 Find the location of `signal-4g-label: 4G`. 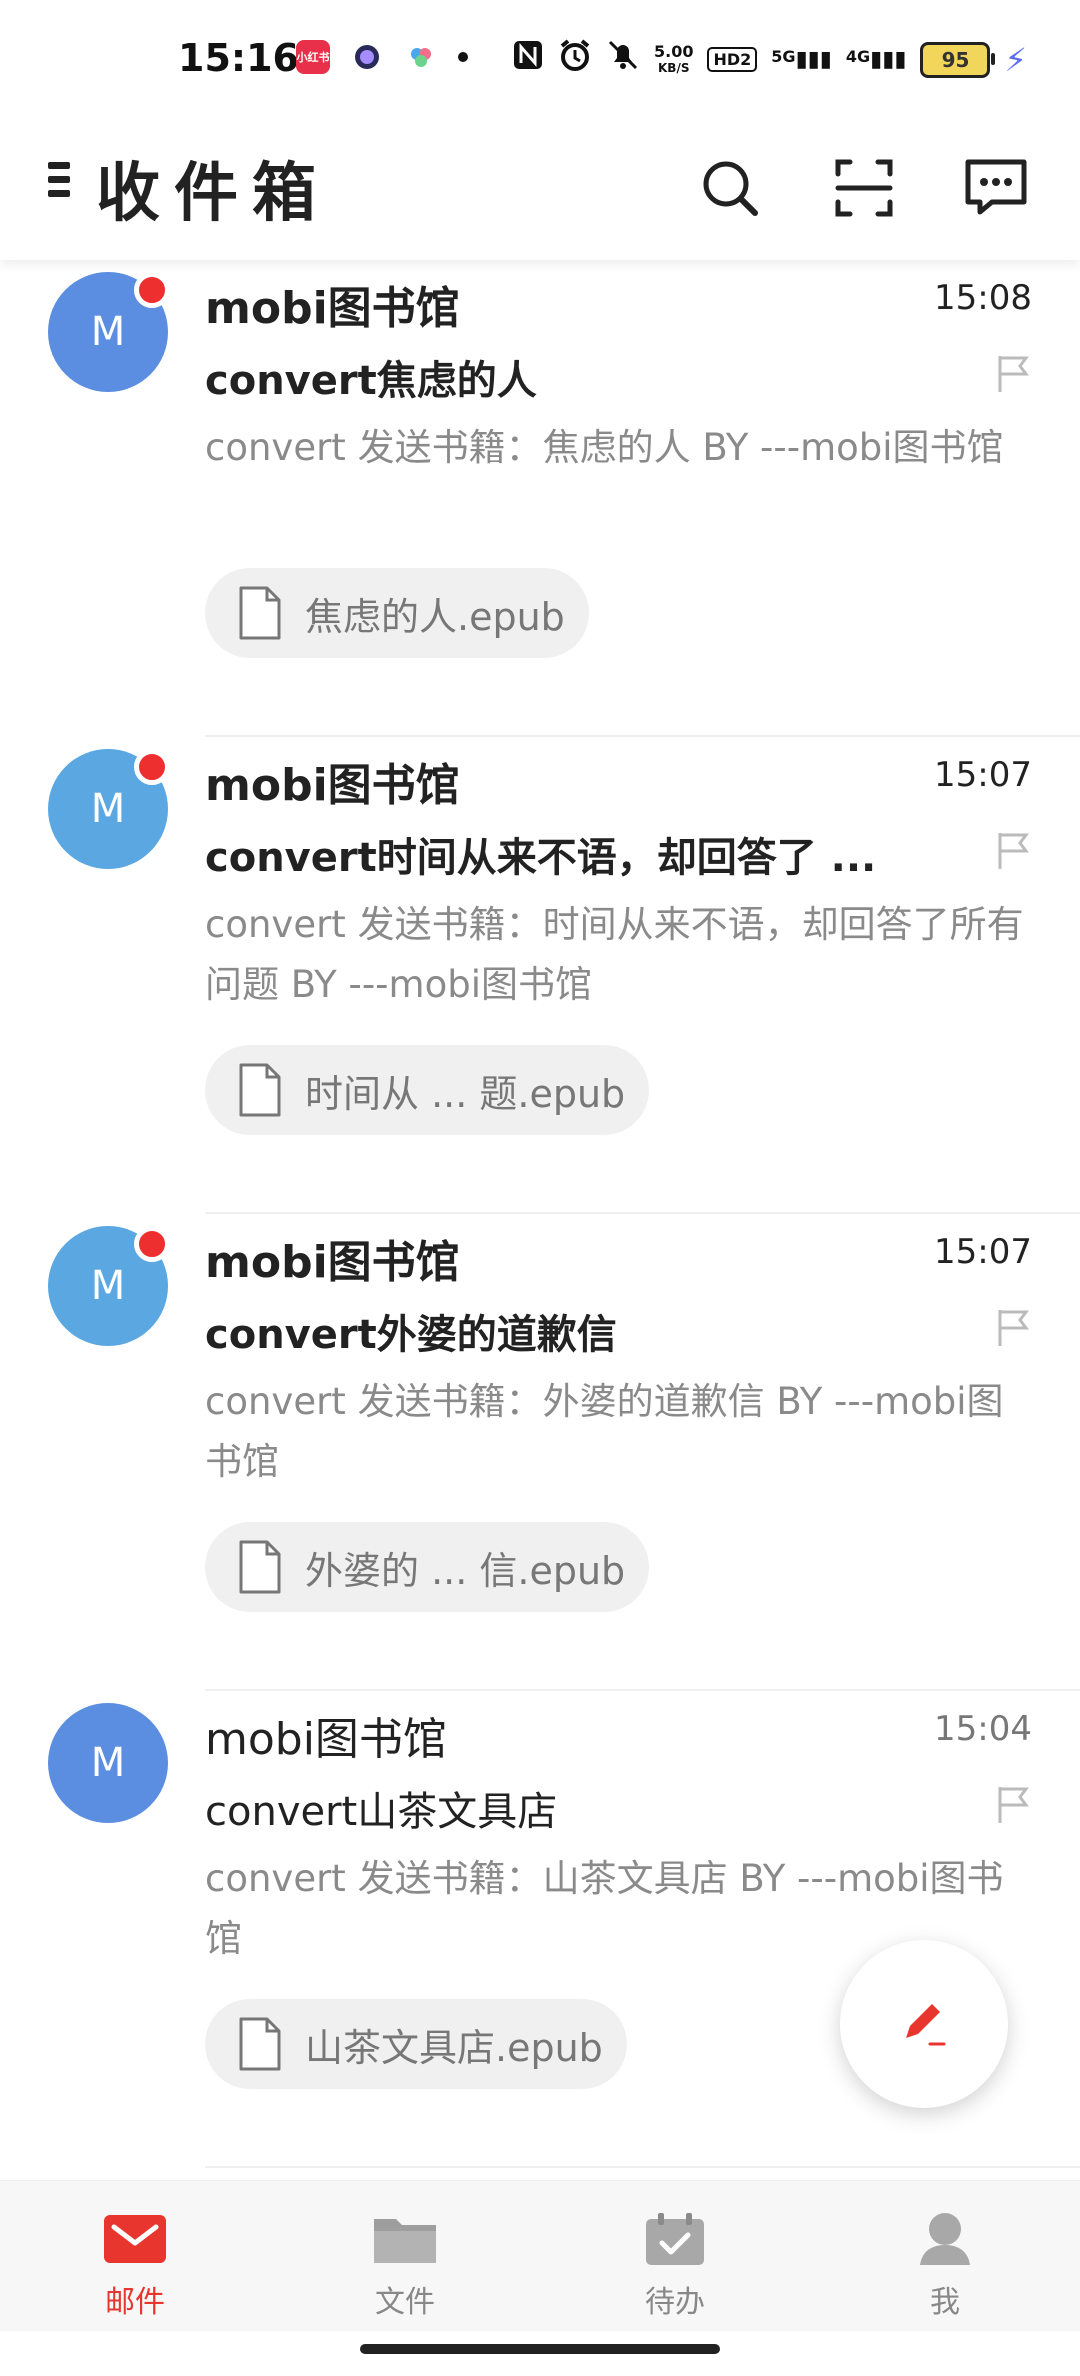

signal-4g-label: 4G is located at coordinates (858, 56).